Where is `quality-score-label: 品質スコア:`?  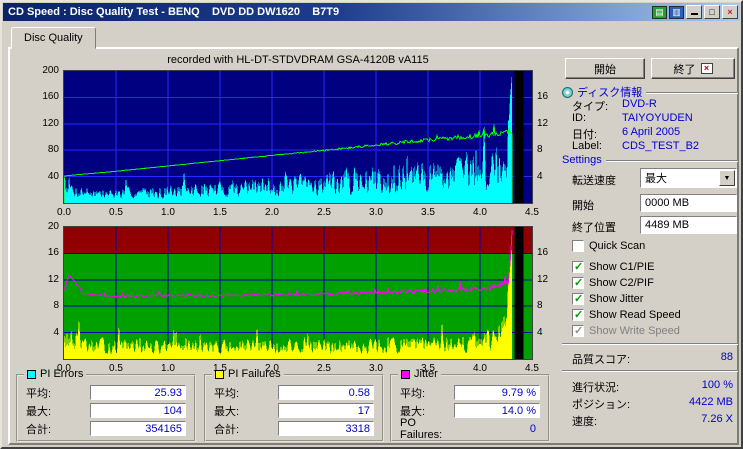
quality-score-label: 品質スコア: is located at coordinates (601, 360).